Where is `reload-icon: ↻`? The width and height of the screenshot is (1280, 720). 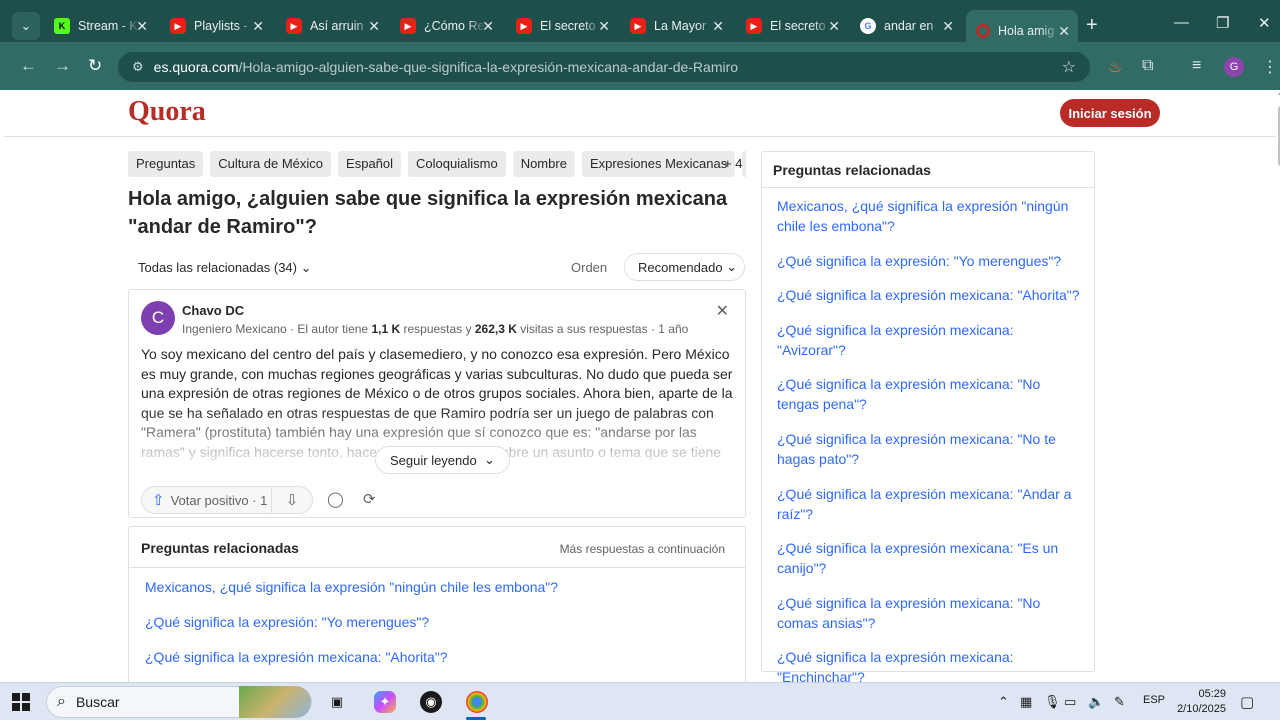
reload-icon: ↻ is located at coordinates (95, 66).